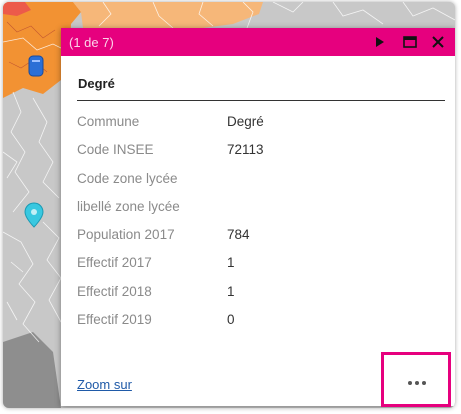  What do you see at coordinates (104, 384) in the screenshot?
I see `zoom-to-link: Zoom sur` at bounding box center [104, 384].